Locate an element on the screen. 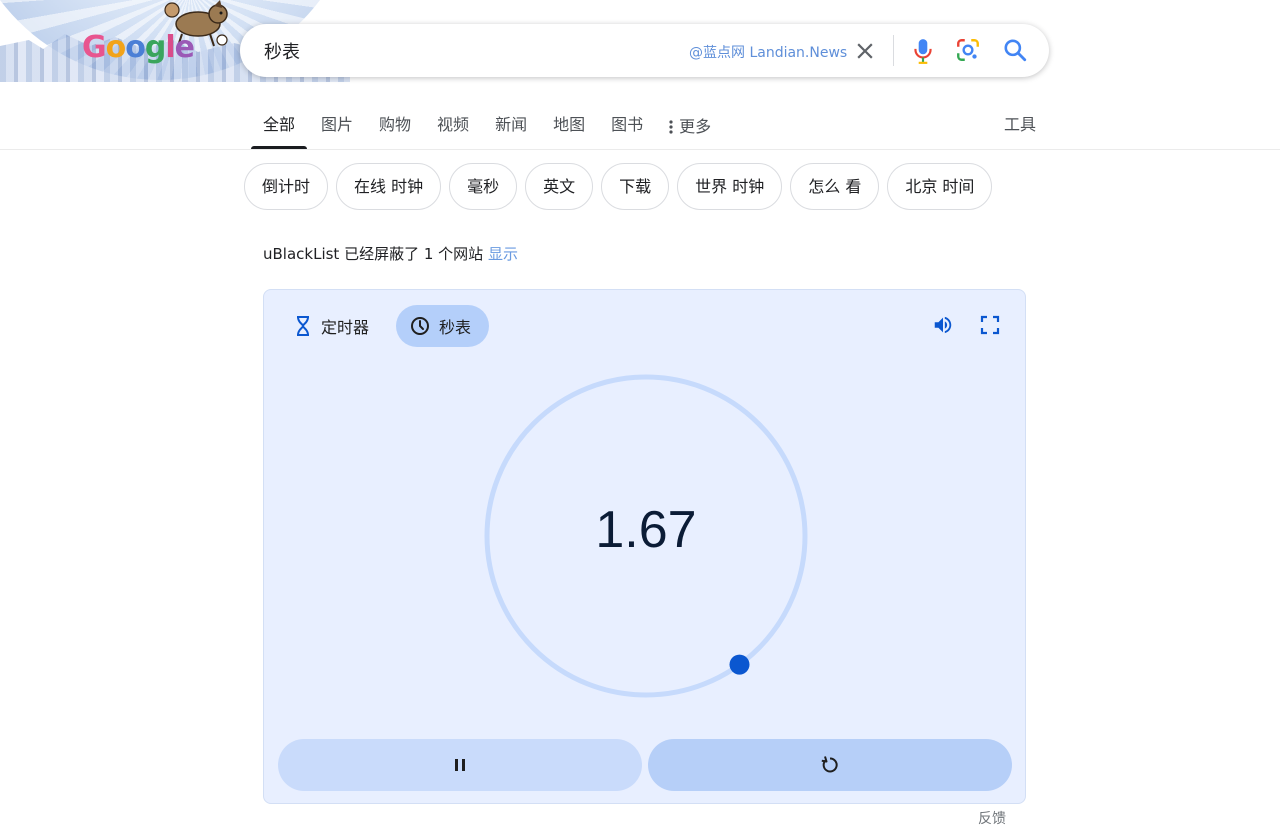 The height and width of the screenshot is (838, 1280). stopwatch-mode-button: 秒表 is located at coordinates (443, 326).